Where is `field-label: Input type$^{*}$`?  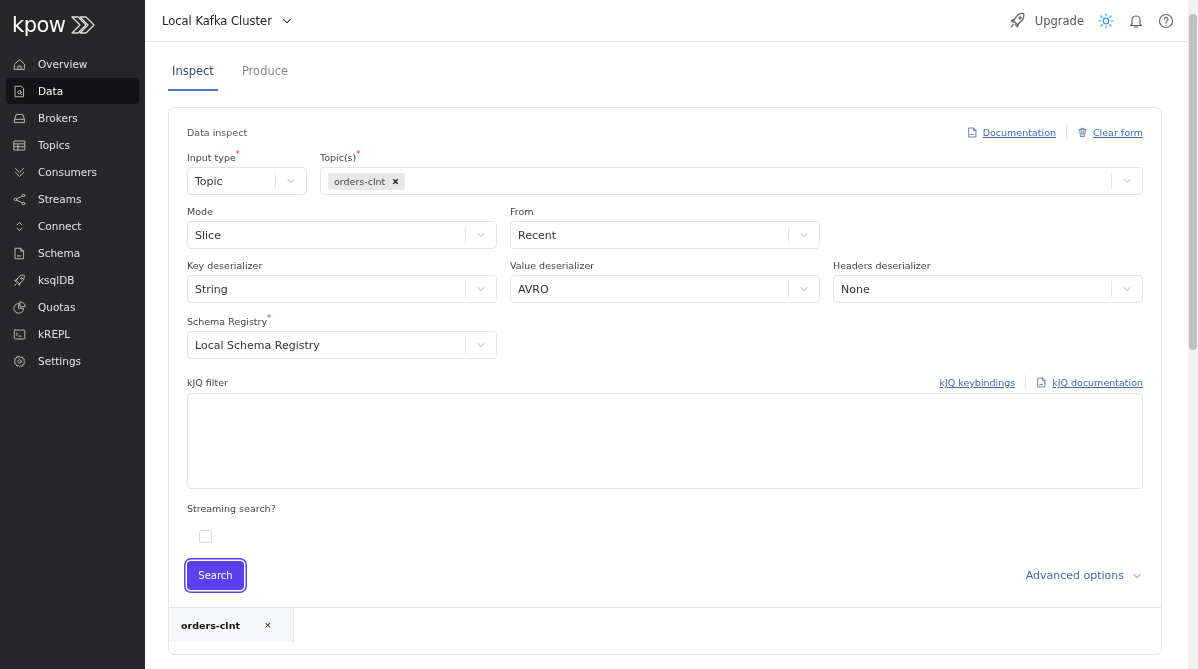 field-label: Input type$^{*}$ is located at coordinates (214, 157).